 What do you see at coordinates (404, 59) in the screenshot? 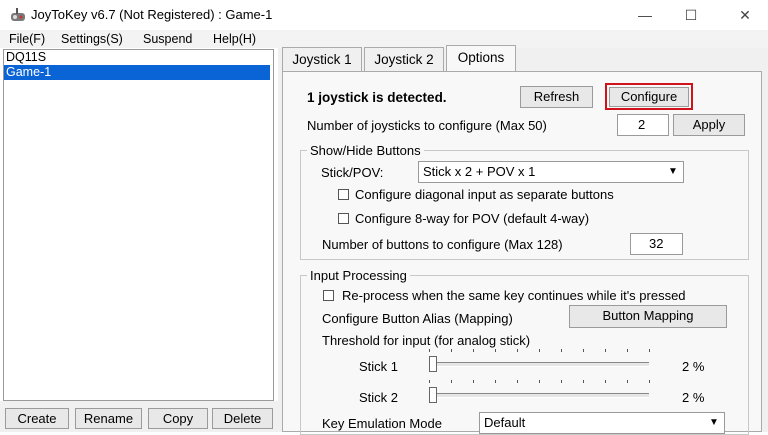
I see `tab-joystick-2: Joystick 2` at bounding box center [404, 59].